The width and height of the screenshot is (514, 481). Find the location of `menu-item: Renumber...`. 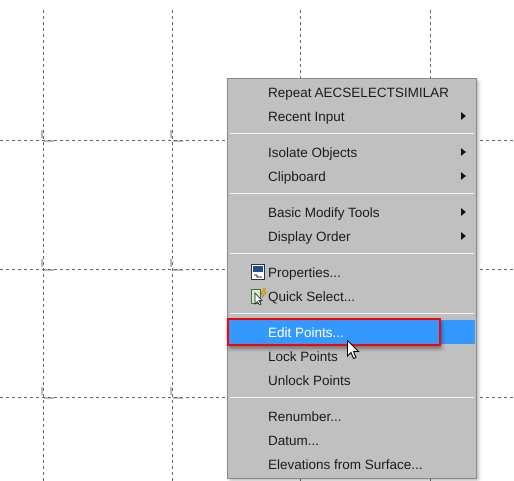

menu-item: Renumber... is located at coordinates (352, 416).